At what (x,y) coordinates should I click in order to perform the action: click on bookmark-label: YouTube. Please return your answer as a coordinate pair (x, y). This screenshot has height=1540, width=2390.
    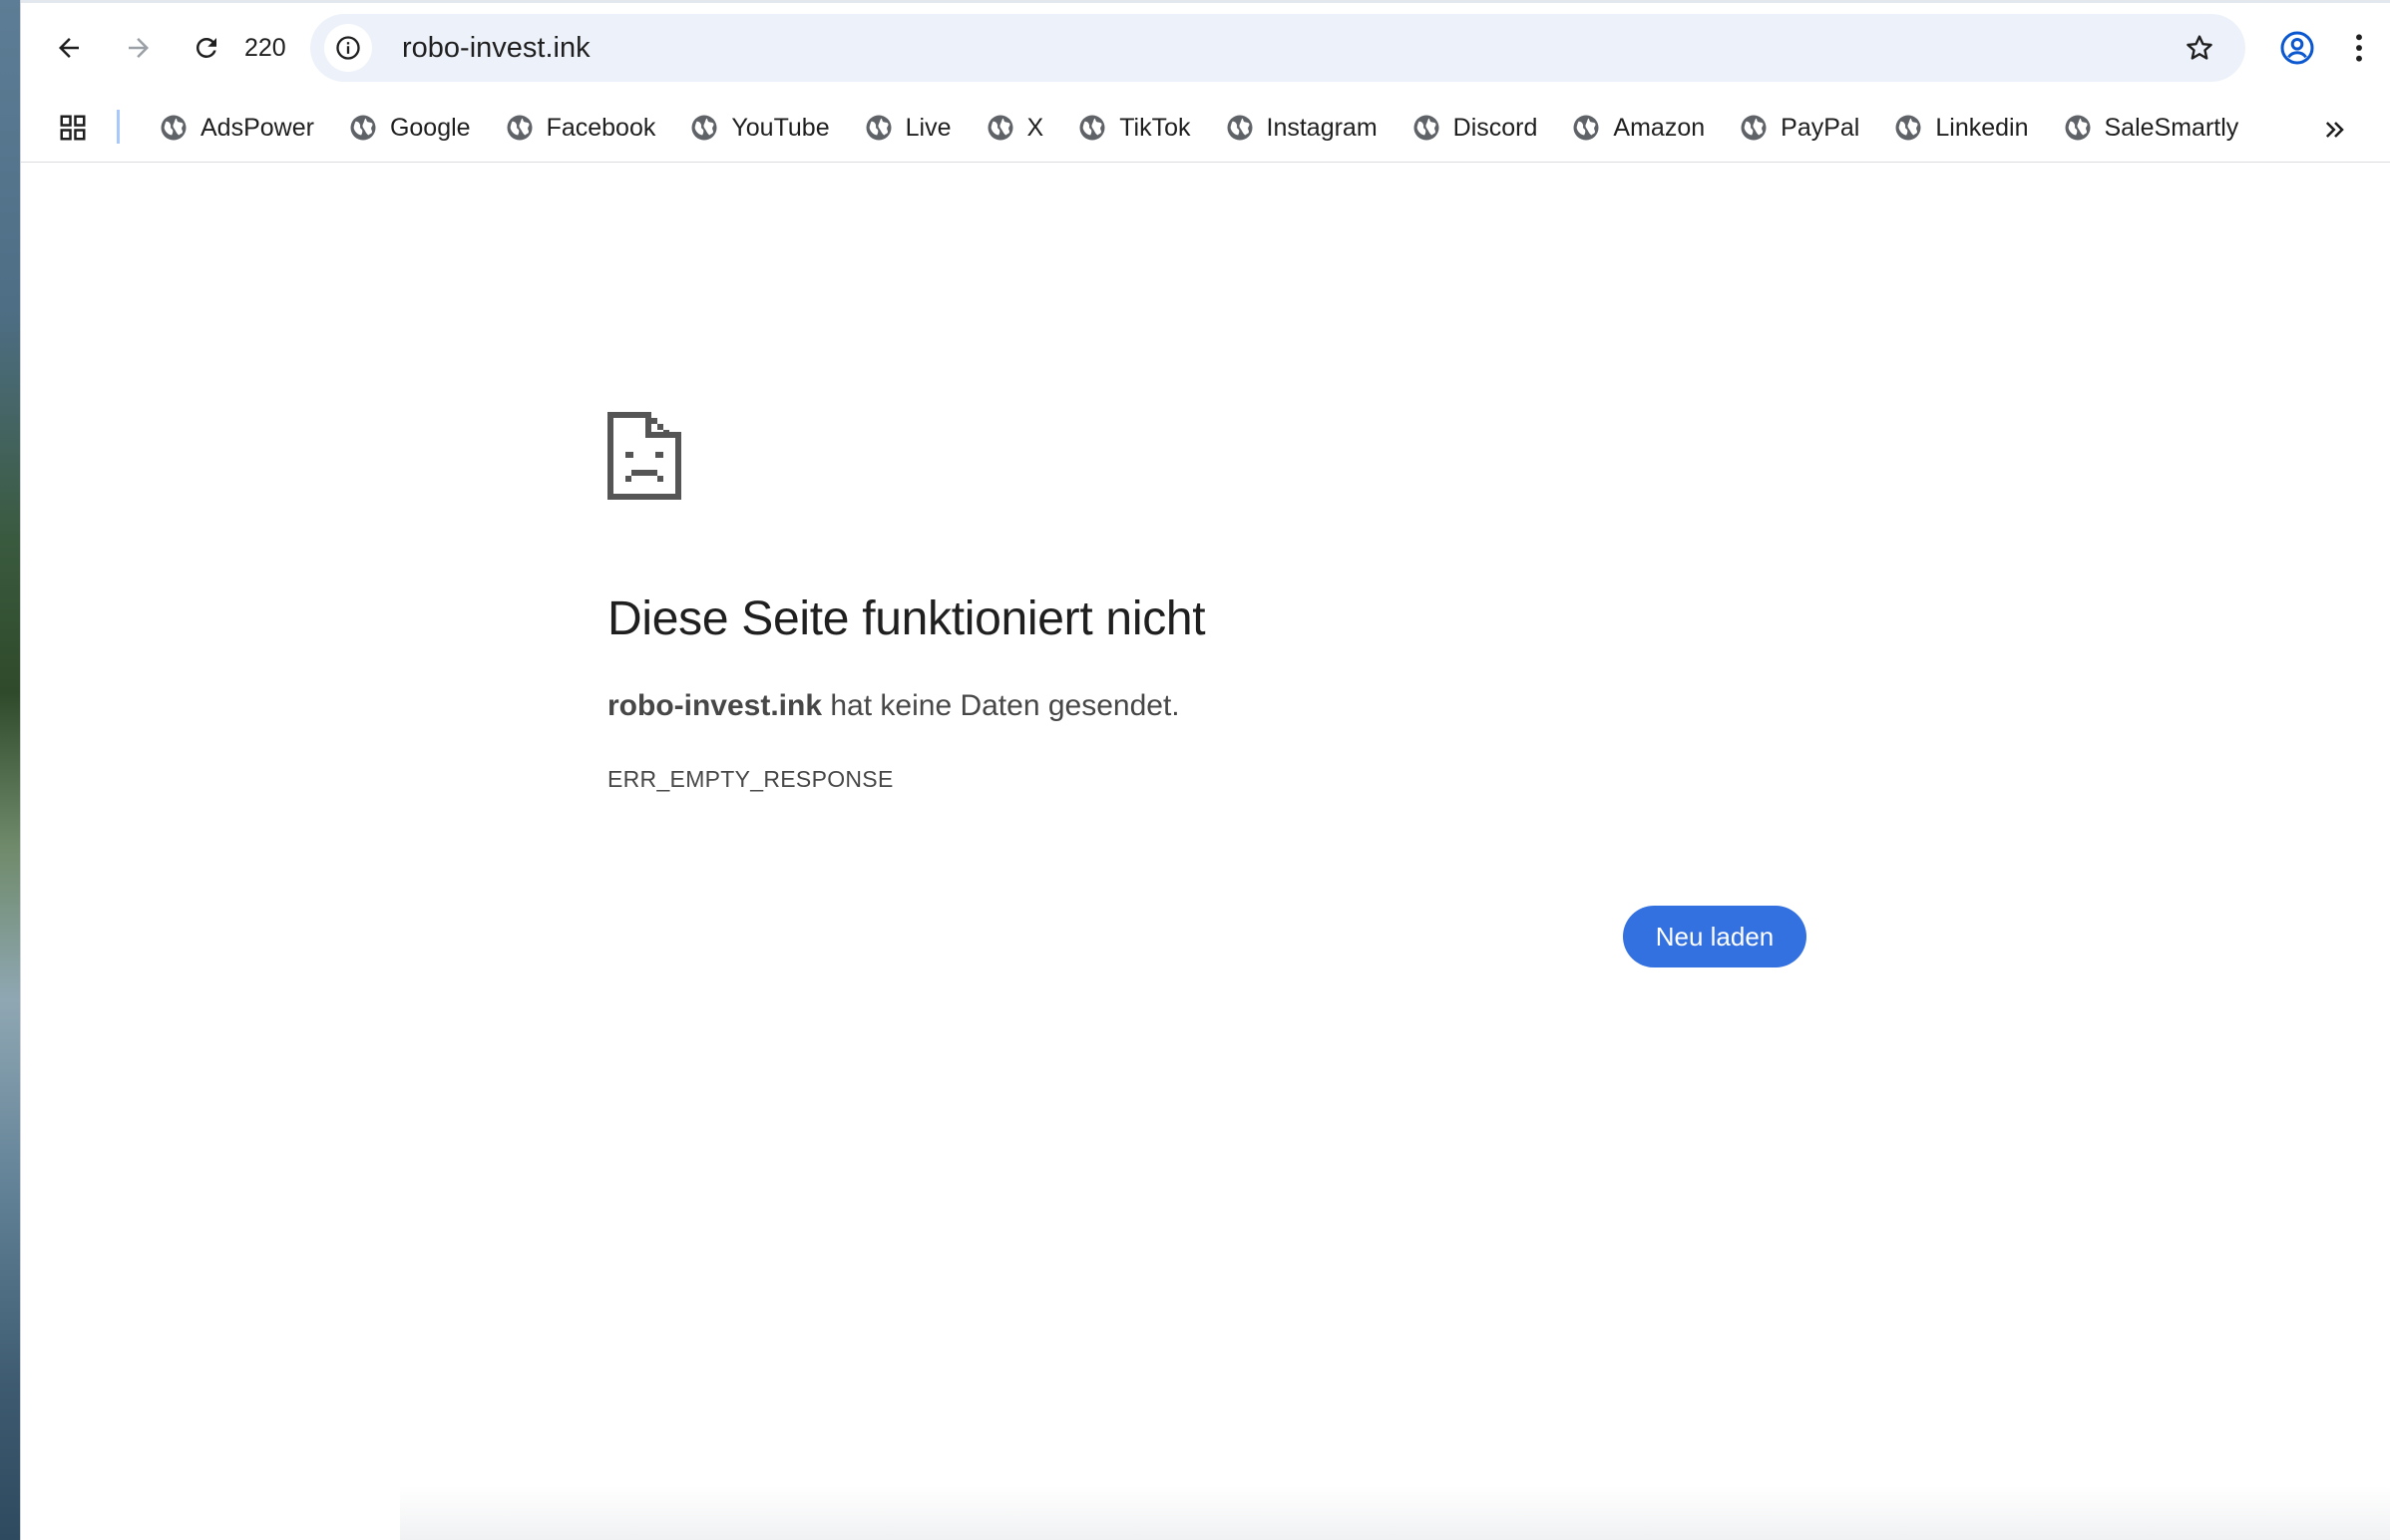
    Looking at the image, I should click on (780, 127).